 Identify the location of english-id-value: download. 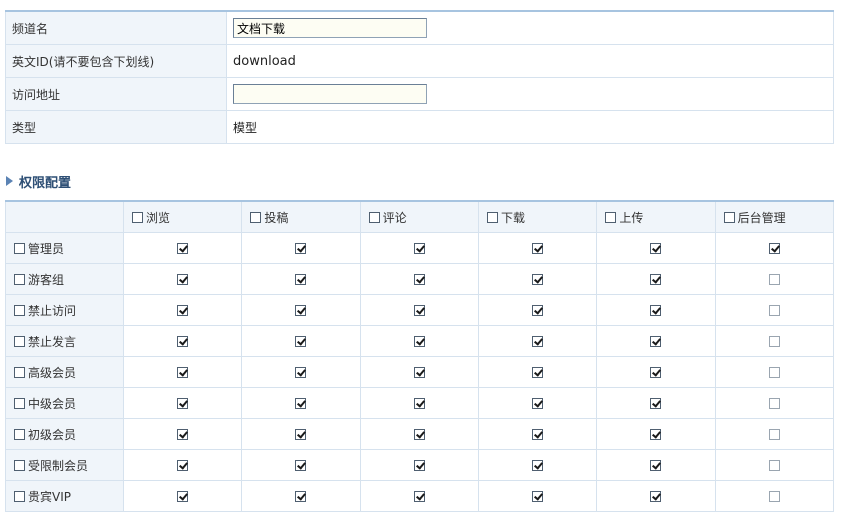
(264, 61).